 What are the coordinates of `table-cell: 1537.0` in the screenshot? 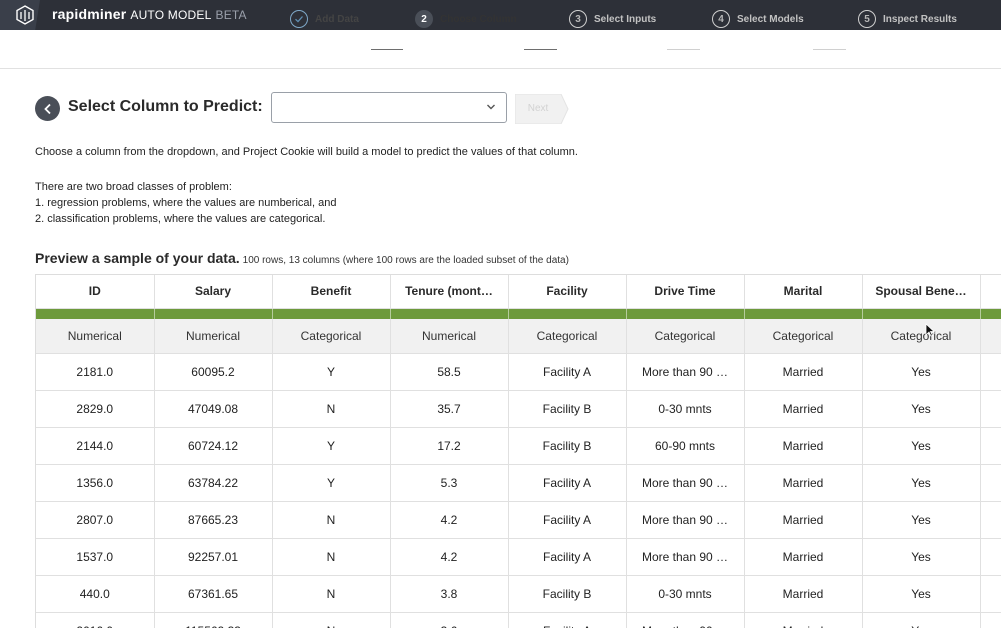 It's located at (95, 557).